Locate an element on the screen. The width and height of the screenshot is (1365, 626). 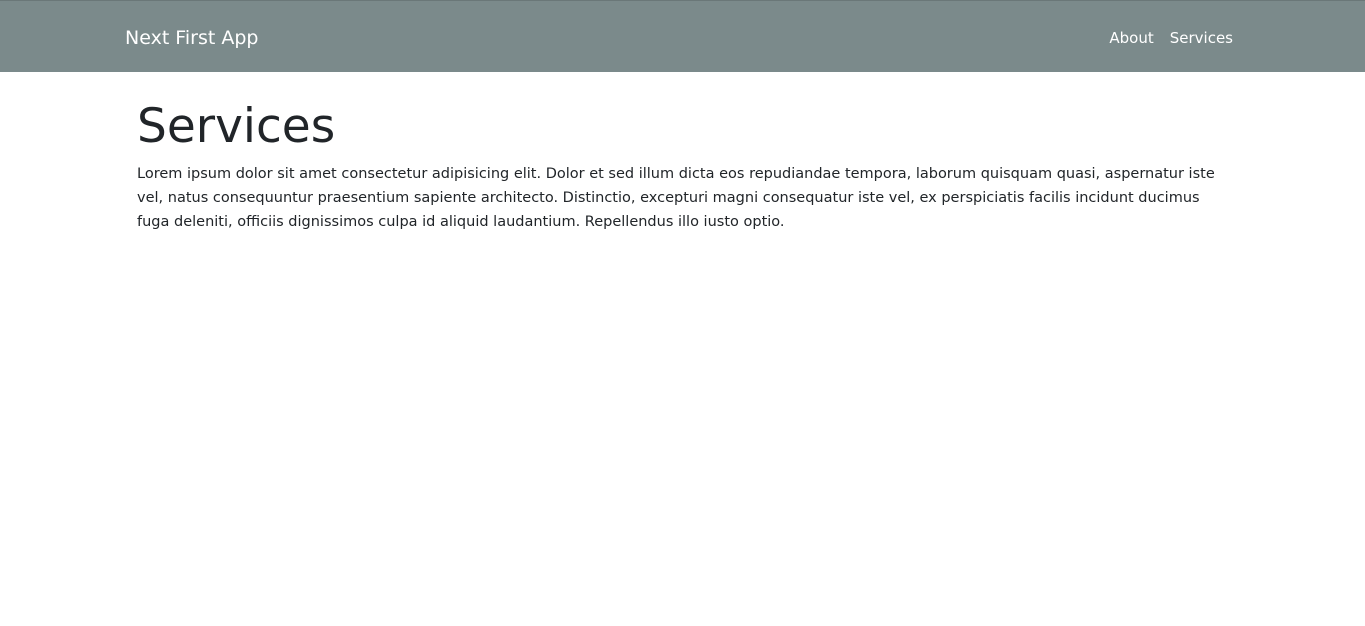
nav-links: About Services is located at coordinates (1171, 38).